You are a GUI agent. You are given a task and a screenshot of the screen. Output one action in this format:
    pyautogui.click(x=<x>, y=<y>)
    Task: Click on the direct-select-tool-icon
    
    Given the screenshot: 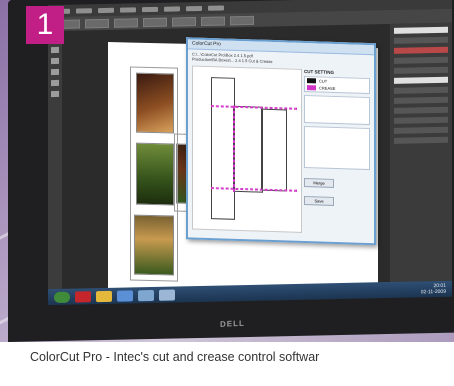 What is the action you would take?
    pyautogui.click(x=55, y=50)
    